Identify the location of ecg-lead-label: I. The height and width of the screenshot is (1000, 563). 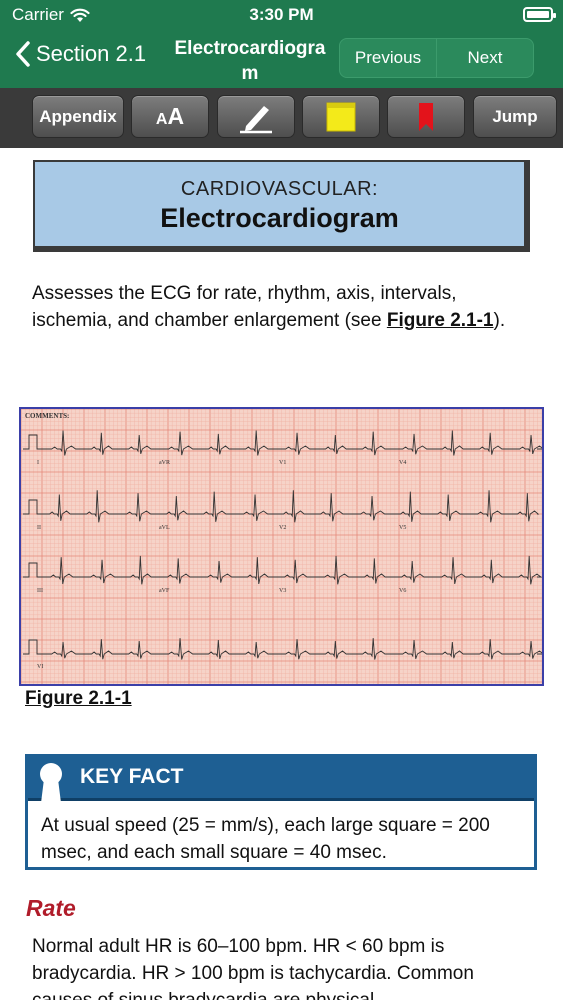
(38, 463).